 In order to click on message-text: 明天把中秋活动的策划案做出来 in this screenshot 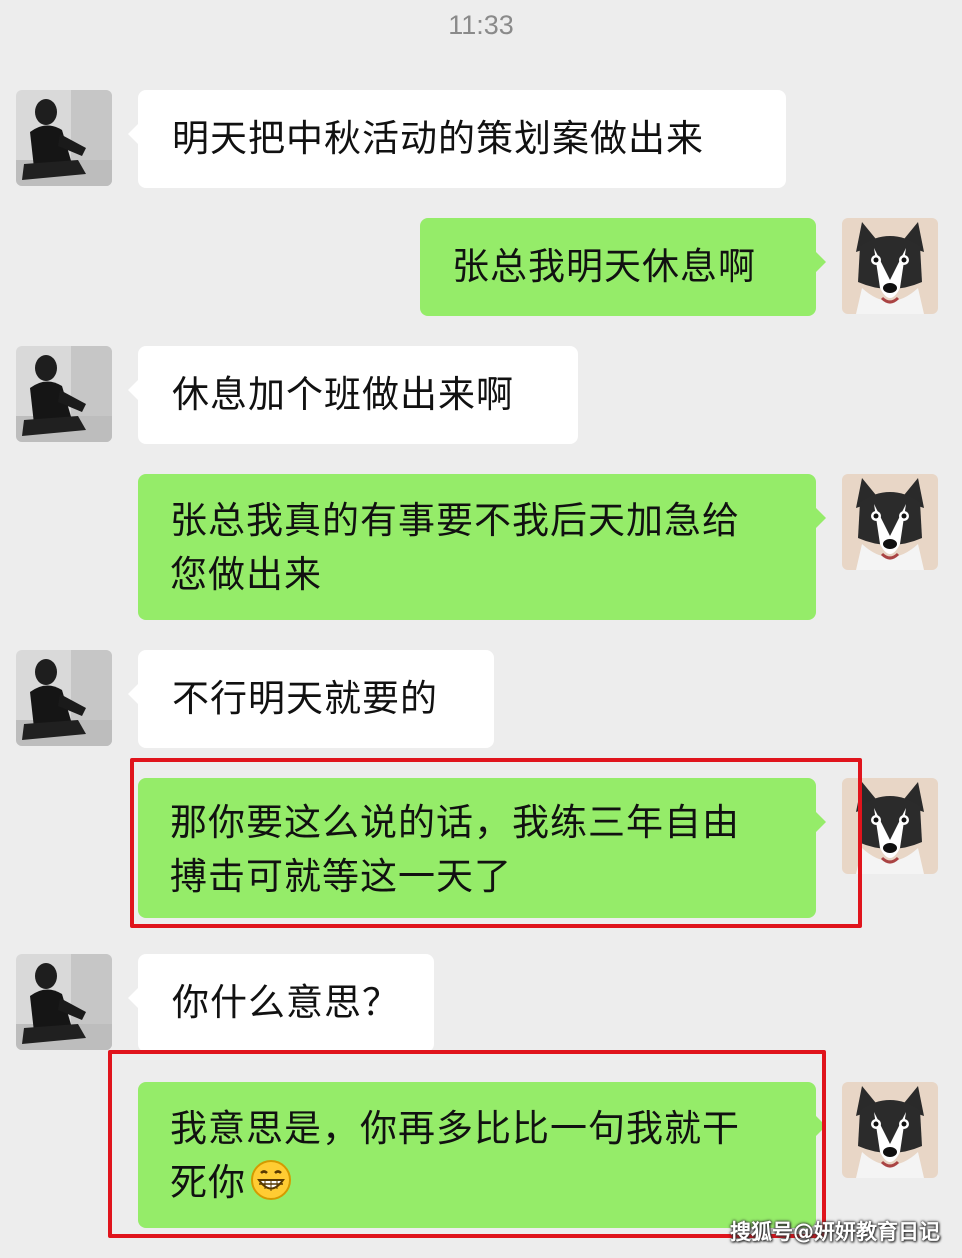, I will do `click(438, 138)`.